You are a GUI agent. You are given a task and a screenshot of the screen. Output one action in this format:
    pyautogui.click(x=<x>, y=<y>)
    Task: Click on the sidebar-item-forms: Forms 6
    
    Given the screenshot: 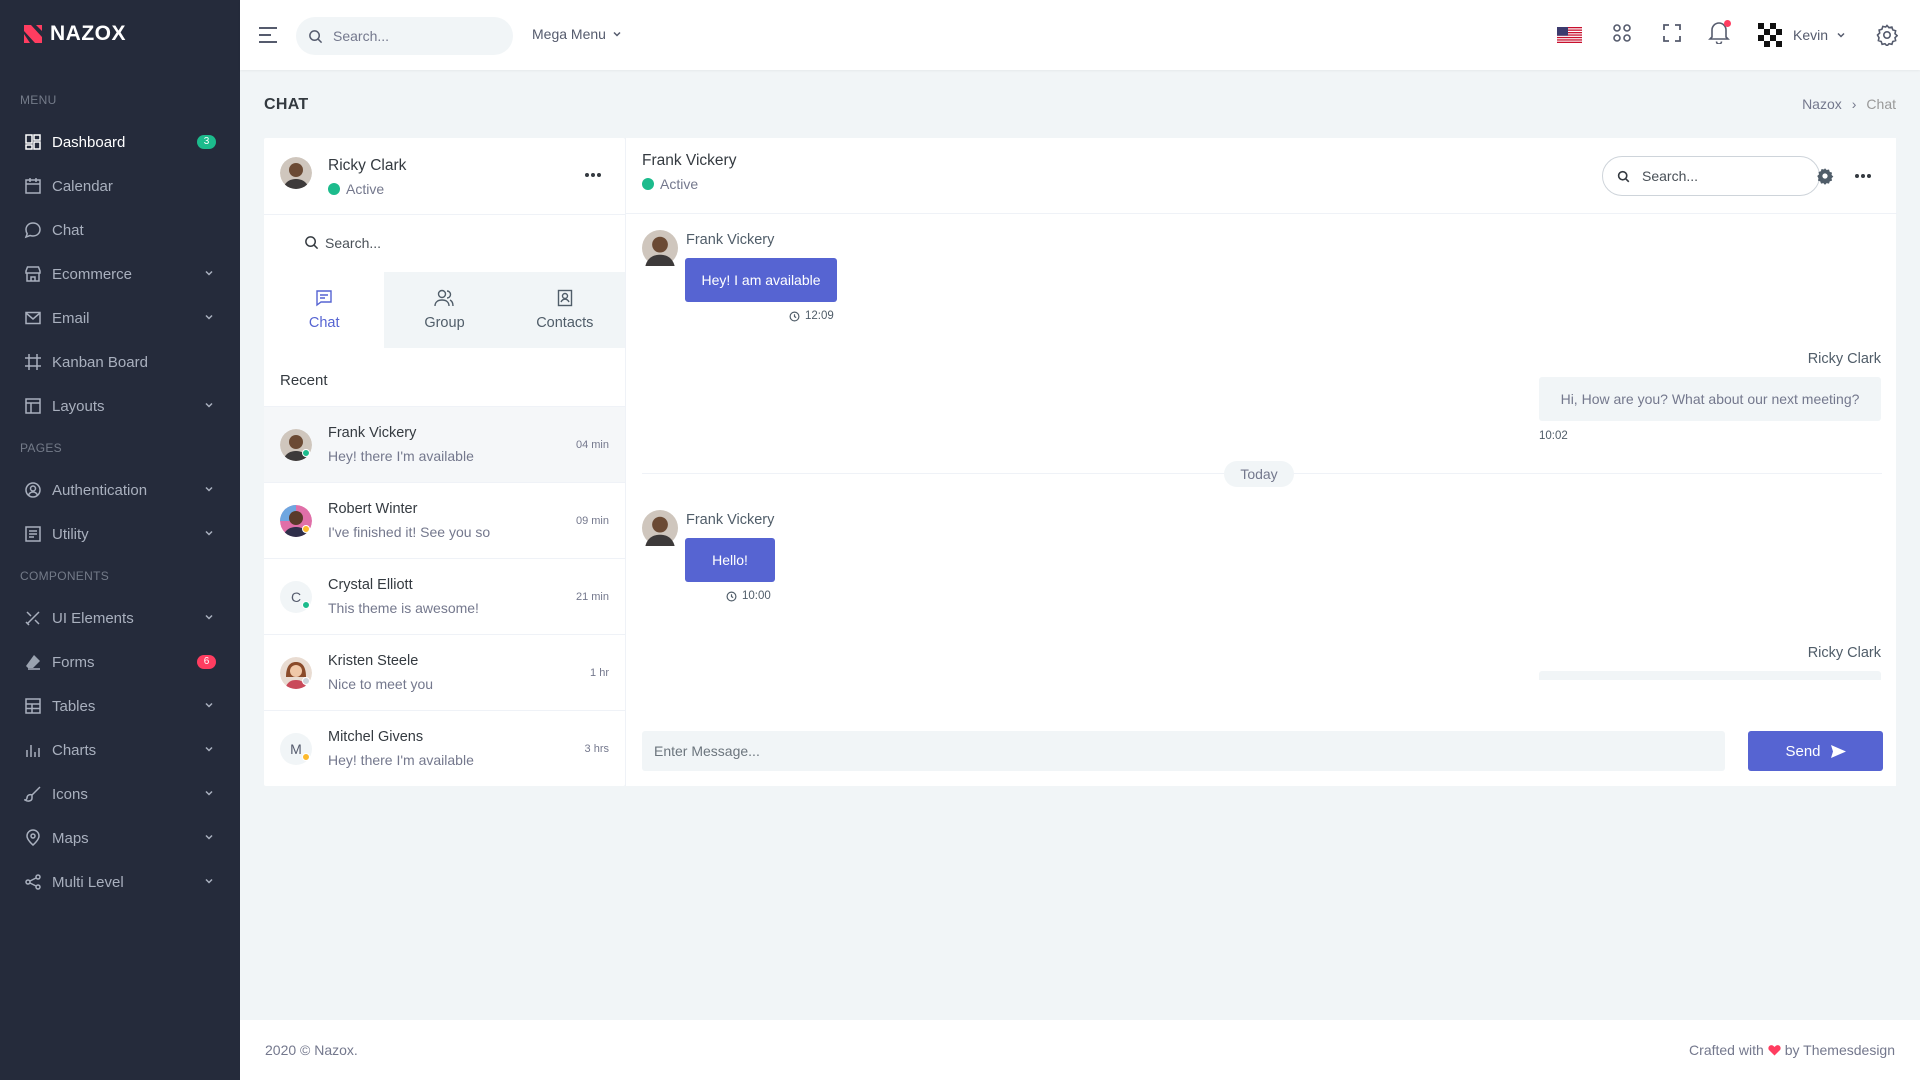 What is the action you would take?
    pyautogui.click(x=120, y=662)
    